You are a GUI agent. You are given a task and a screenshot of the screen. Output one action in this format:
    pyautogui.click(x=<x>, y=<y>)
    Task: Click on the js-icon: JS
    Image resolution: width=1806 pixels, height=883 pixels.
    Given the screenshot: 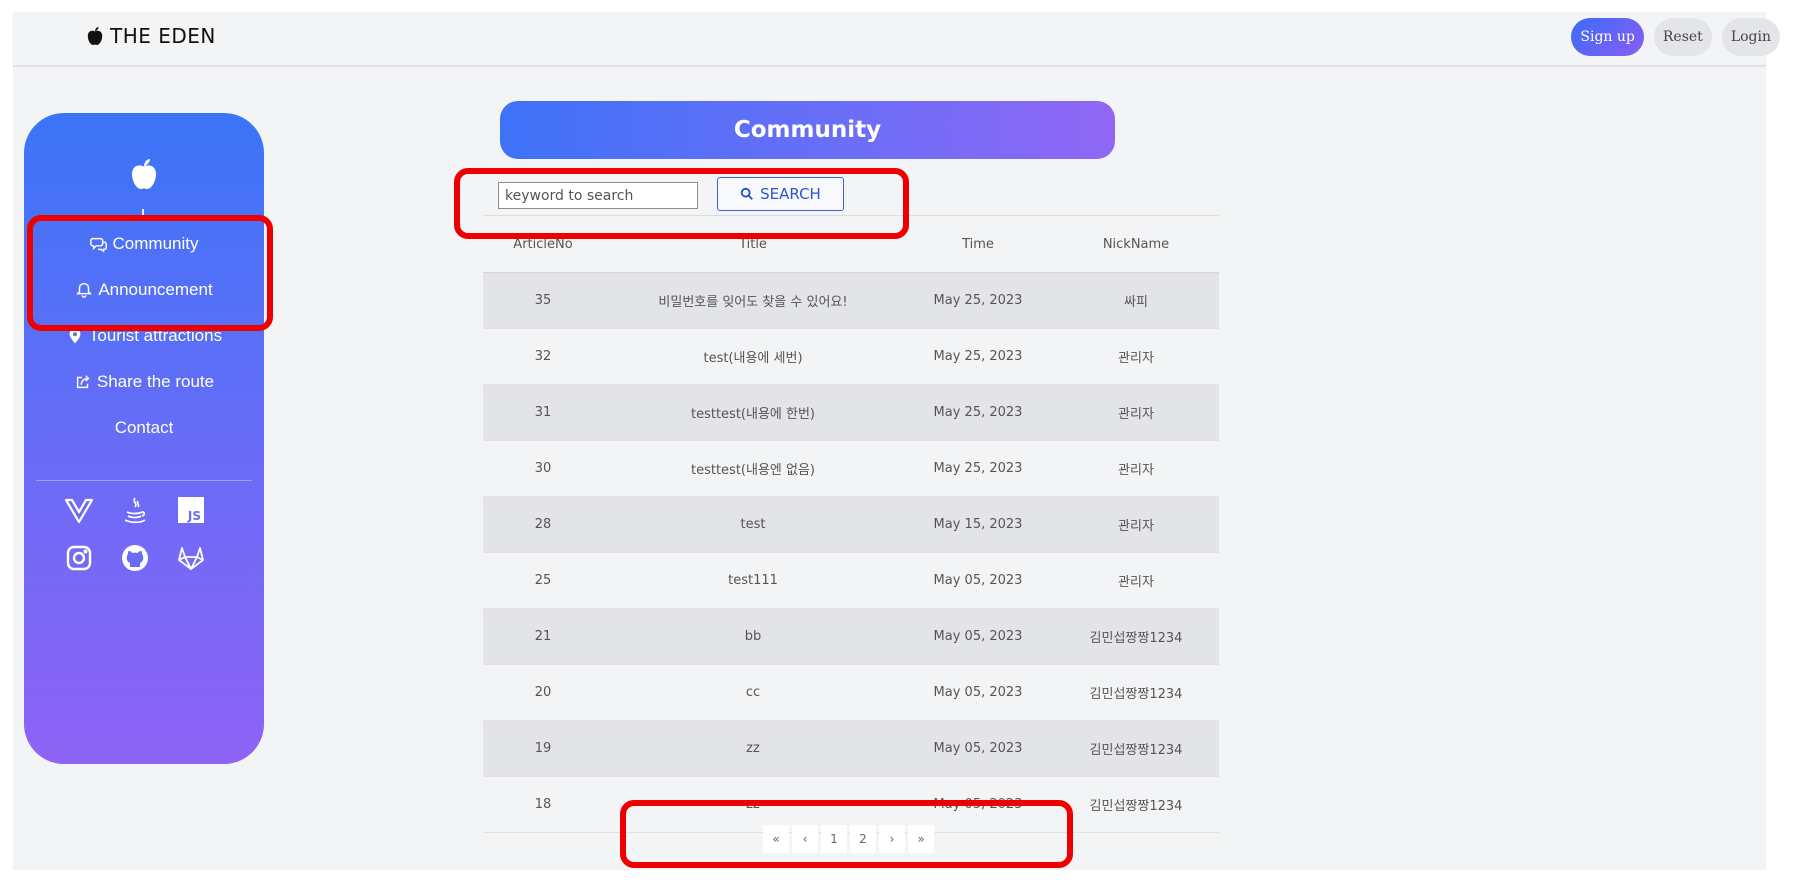 What is the action you would take?
    pyautogui.click(x=191, y=510)
    